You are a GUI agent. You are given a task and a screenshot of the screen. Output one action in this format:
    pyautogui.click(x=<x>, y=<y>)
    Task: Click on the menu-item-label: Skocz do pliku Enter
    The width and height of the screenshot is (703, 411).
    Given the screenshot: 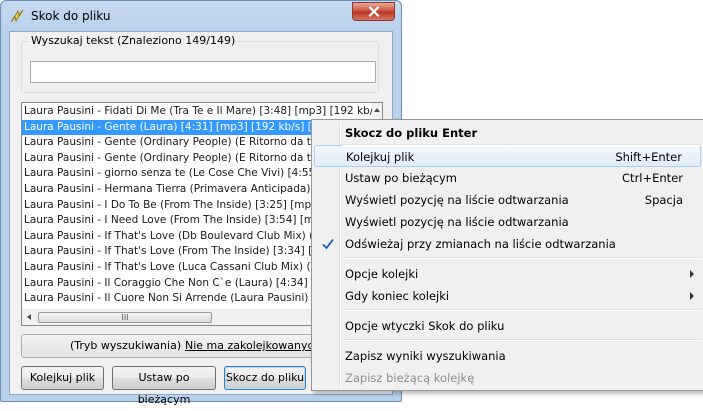 What is the action you would take?
    pyautogui.click(x=411, y=133)
    